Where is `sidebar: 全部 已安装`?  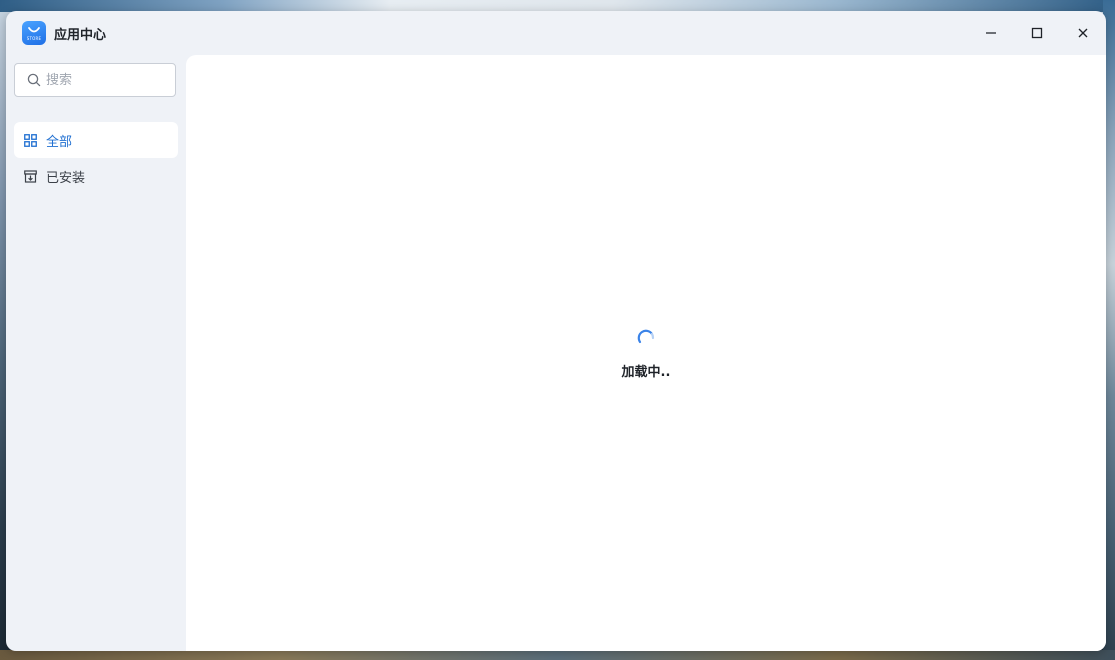 sidebar: 全部 已安装 is located at coordinates (96, 353).